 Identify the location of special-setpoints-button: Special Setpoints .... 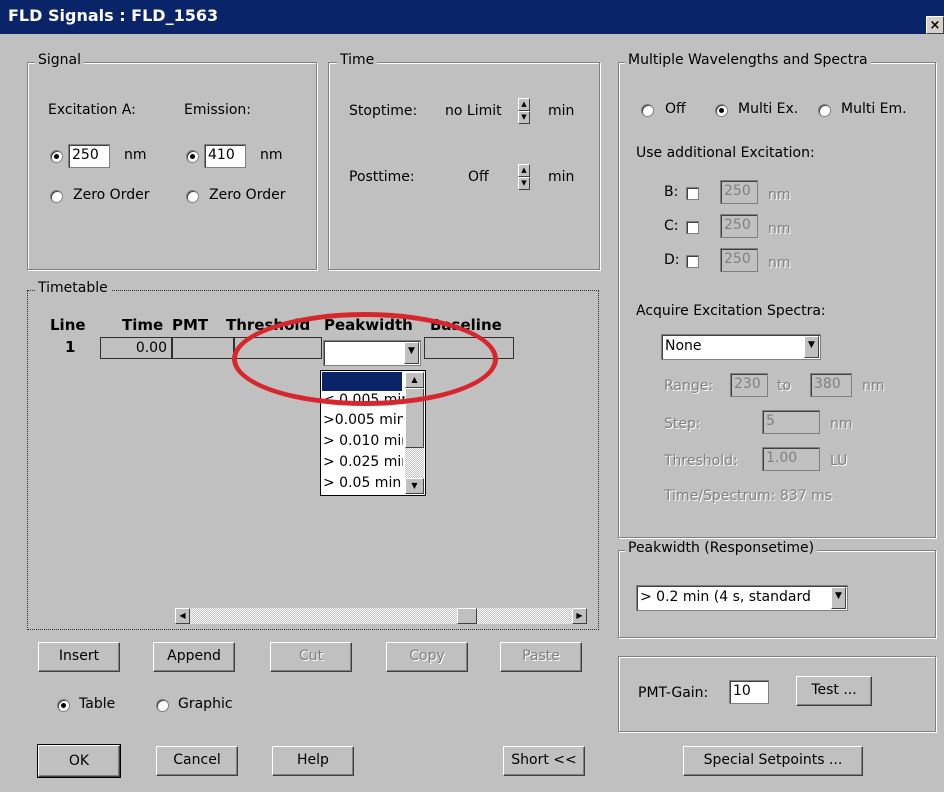
(773, 761).